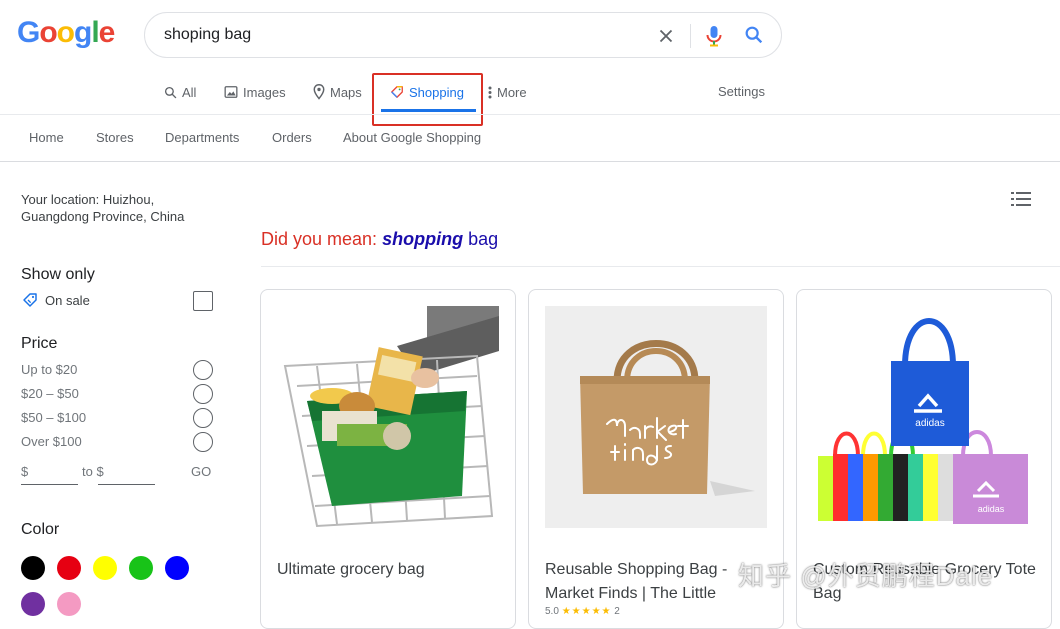 The height and width of the screenshot is (629, 1060). Describe the element at coordinates (319, 92) in the screenshot. I see `map-pin-icon` at that location.